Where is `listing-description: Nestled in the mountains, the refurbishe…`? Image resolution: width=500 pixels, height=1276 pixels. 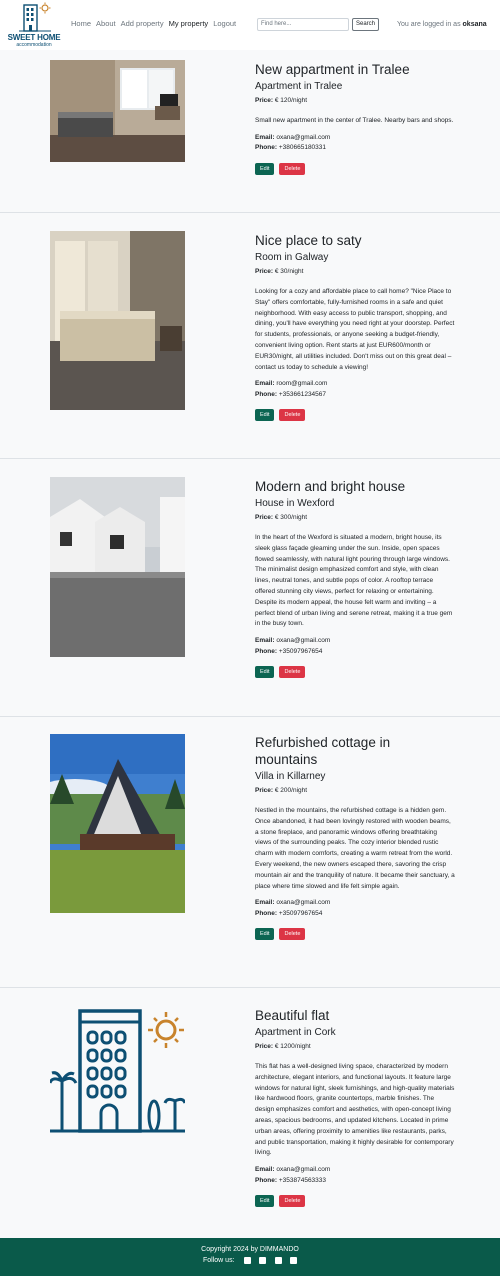
listing-description: Nestled in the mountains, the refurbishe… is located at coordinates (355, 848).